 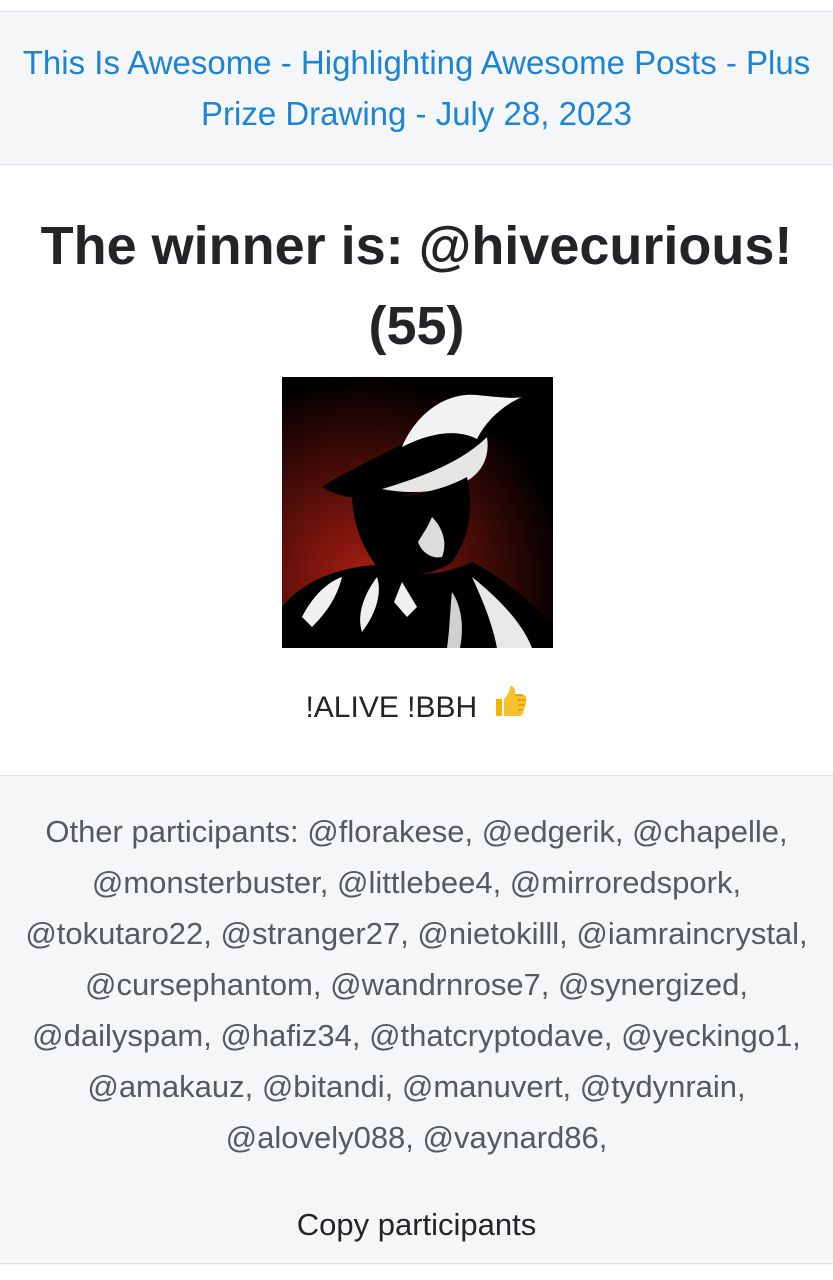 I want to click on bot-commands: !ALIVE !BBH, so click(x=416, y=709).